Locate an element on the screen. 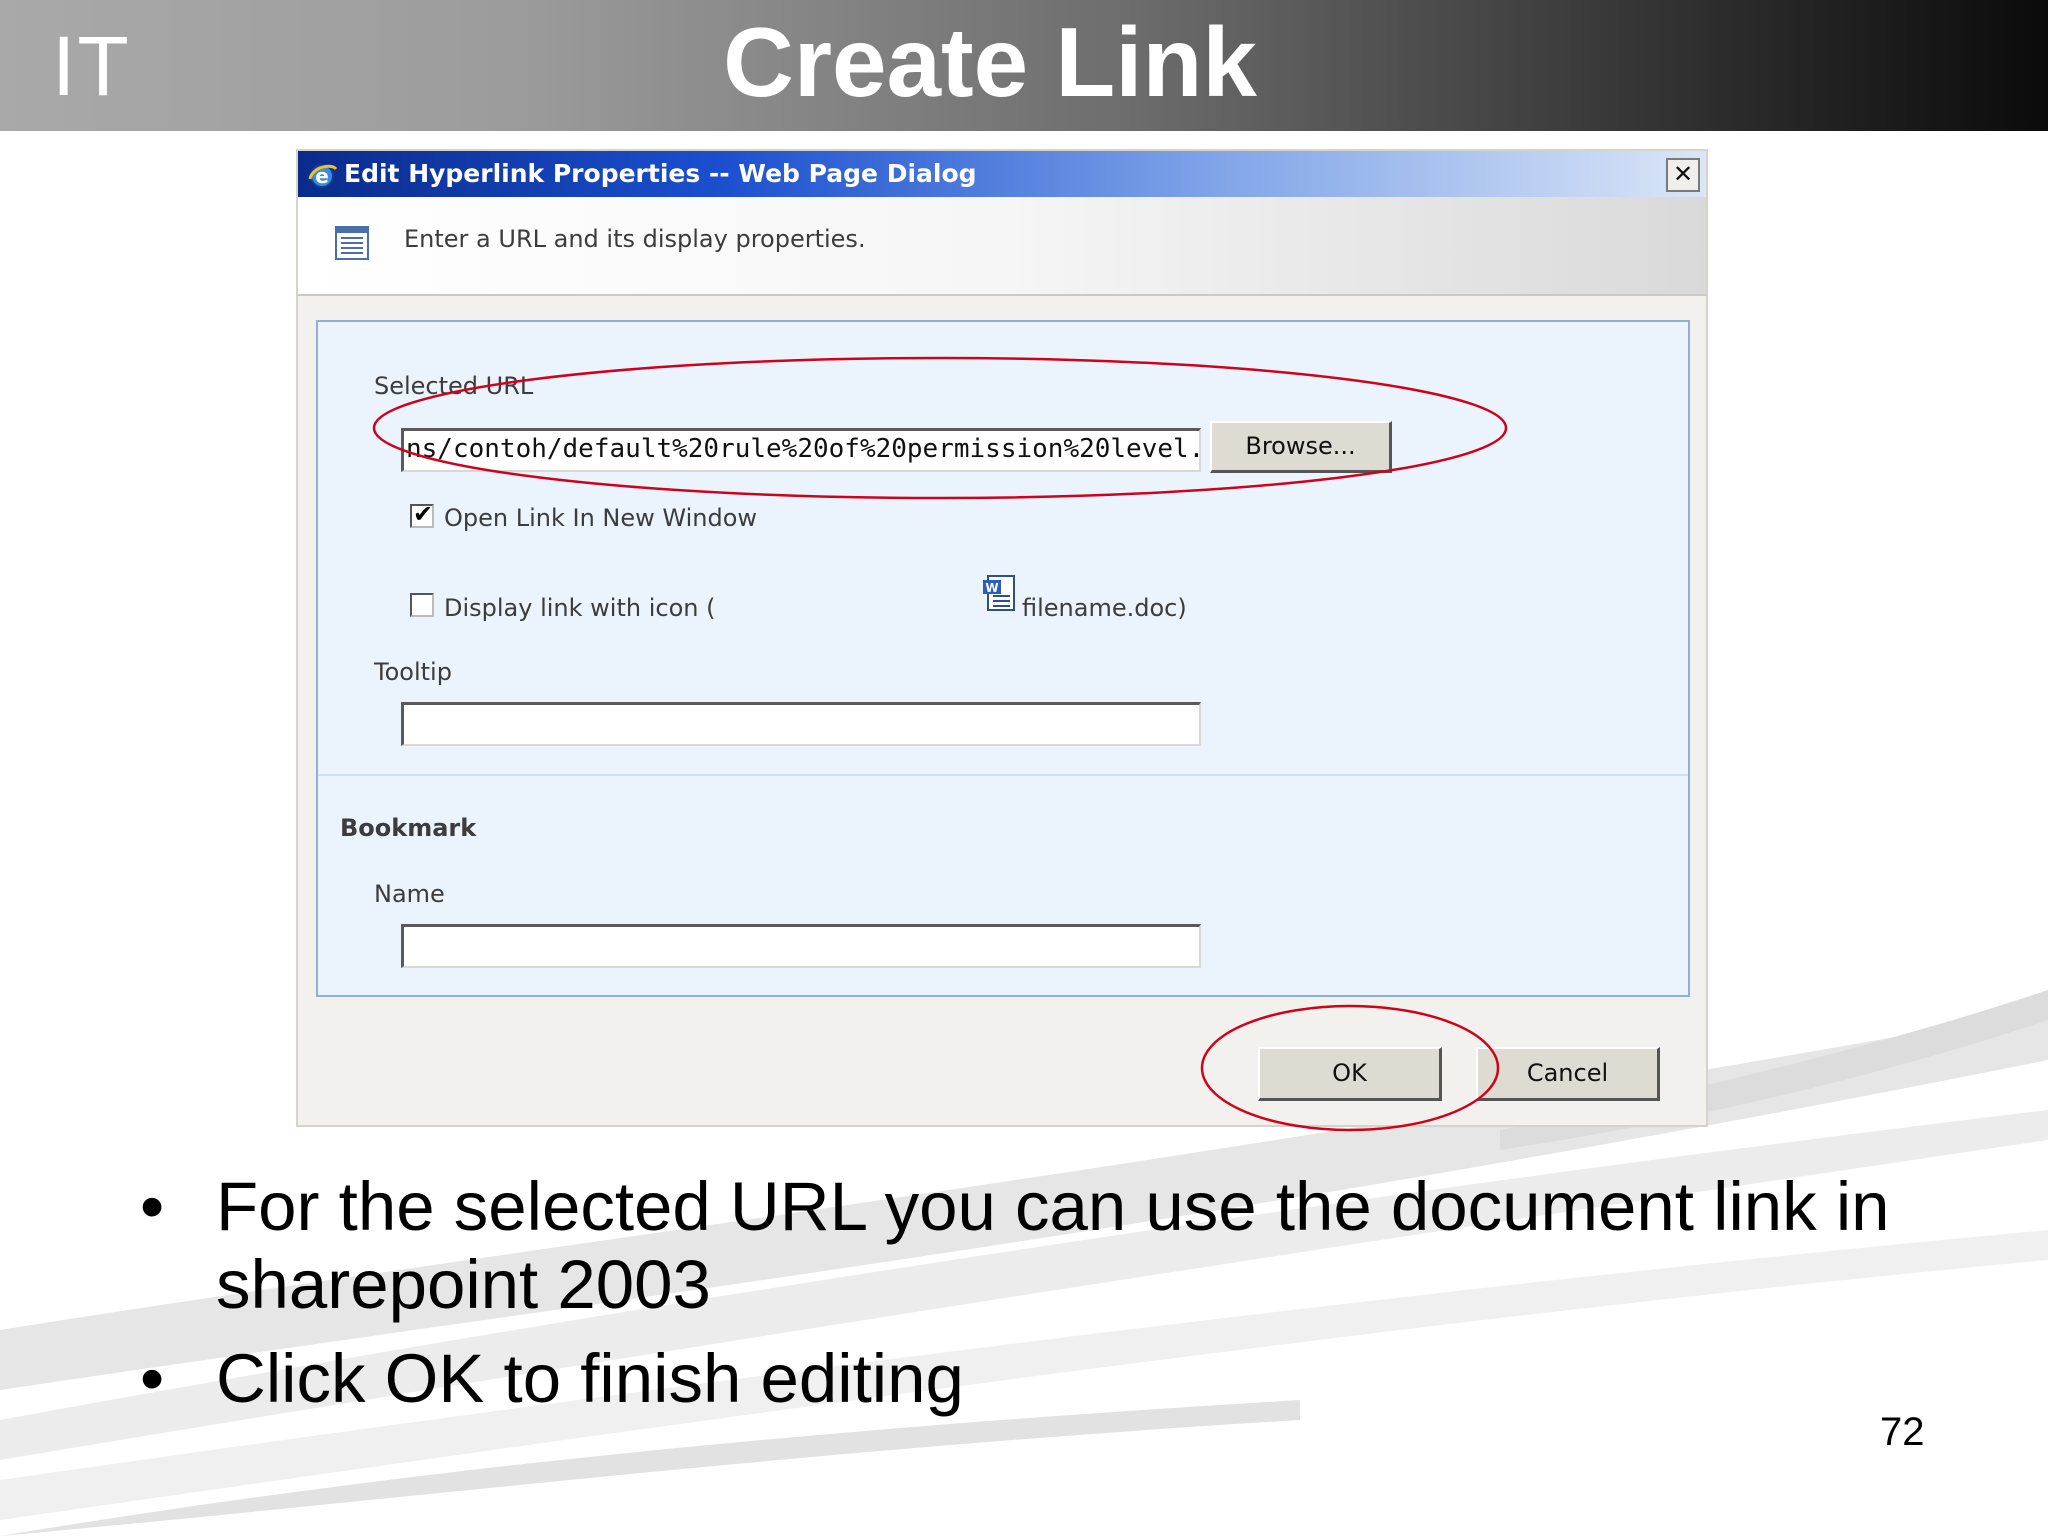  properties-list-icon is located at coordinates (352, 243).